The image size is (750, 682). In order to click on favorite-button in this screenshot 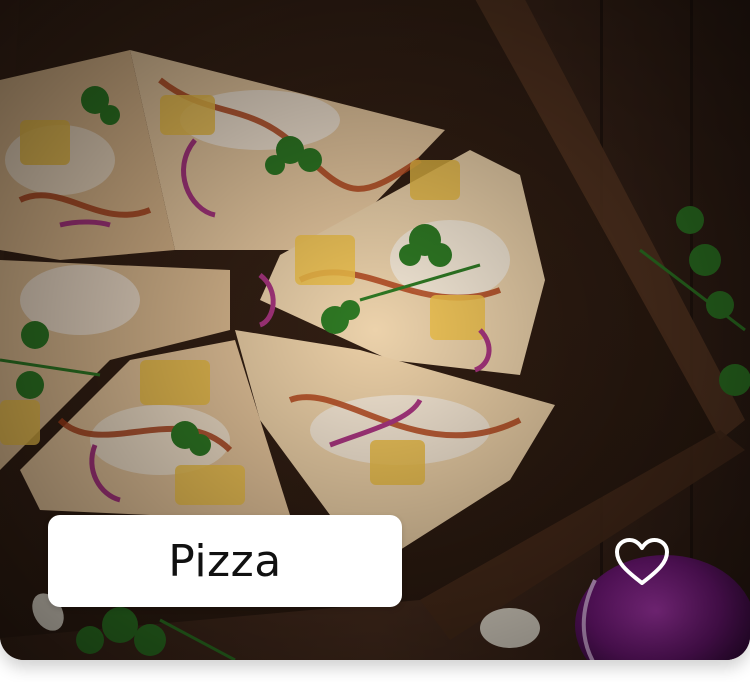, I will do `click(642, 562)`.